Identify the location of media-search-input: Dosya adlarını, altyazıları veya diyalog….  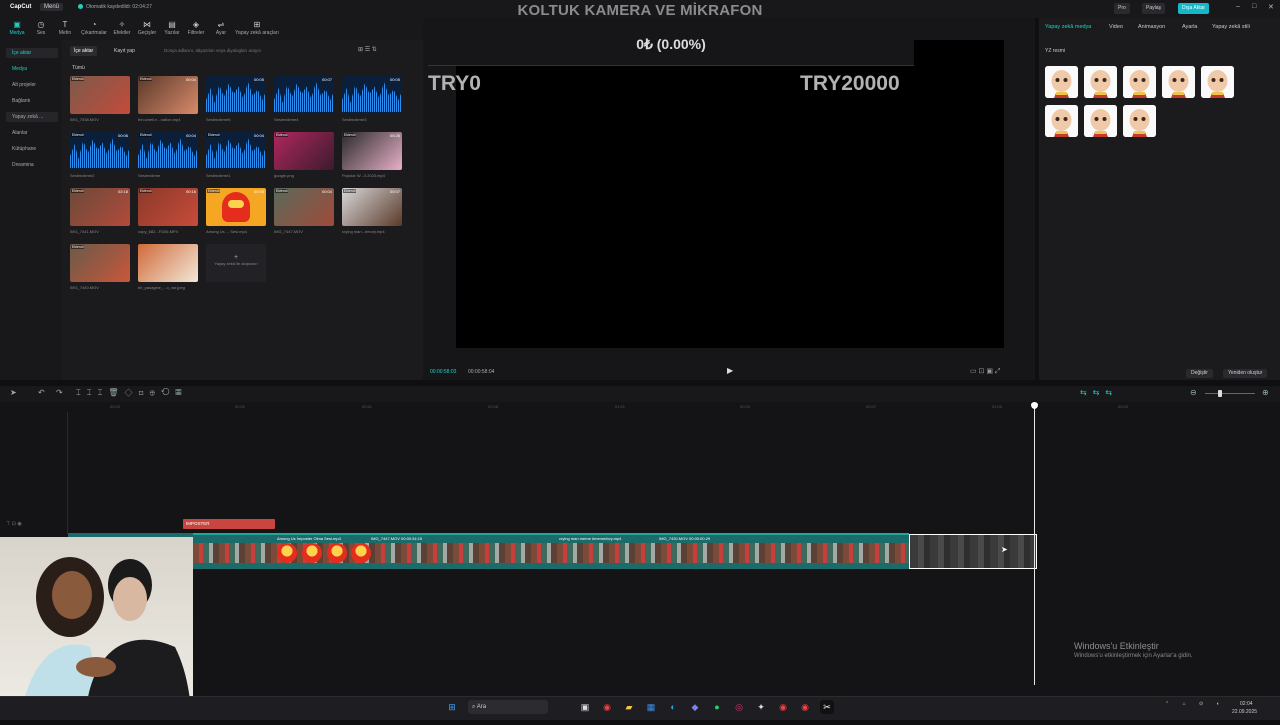
(253, 51).